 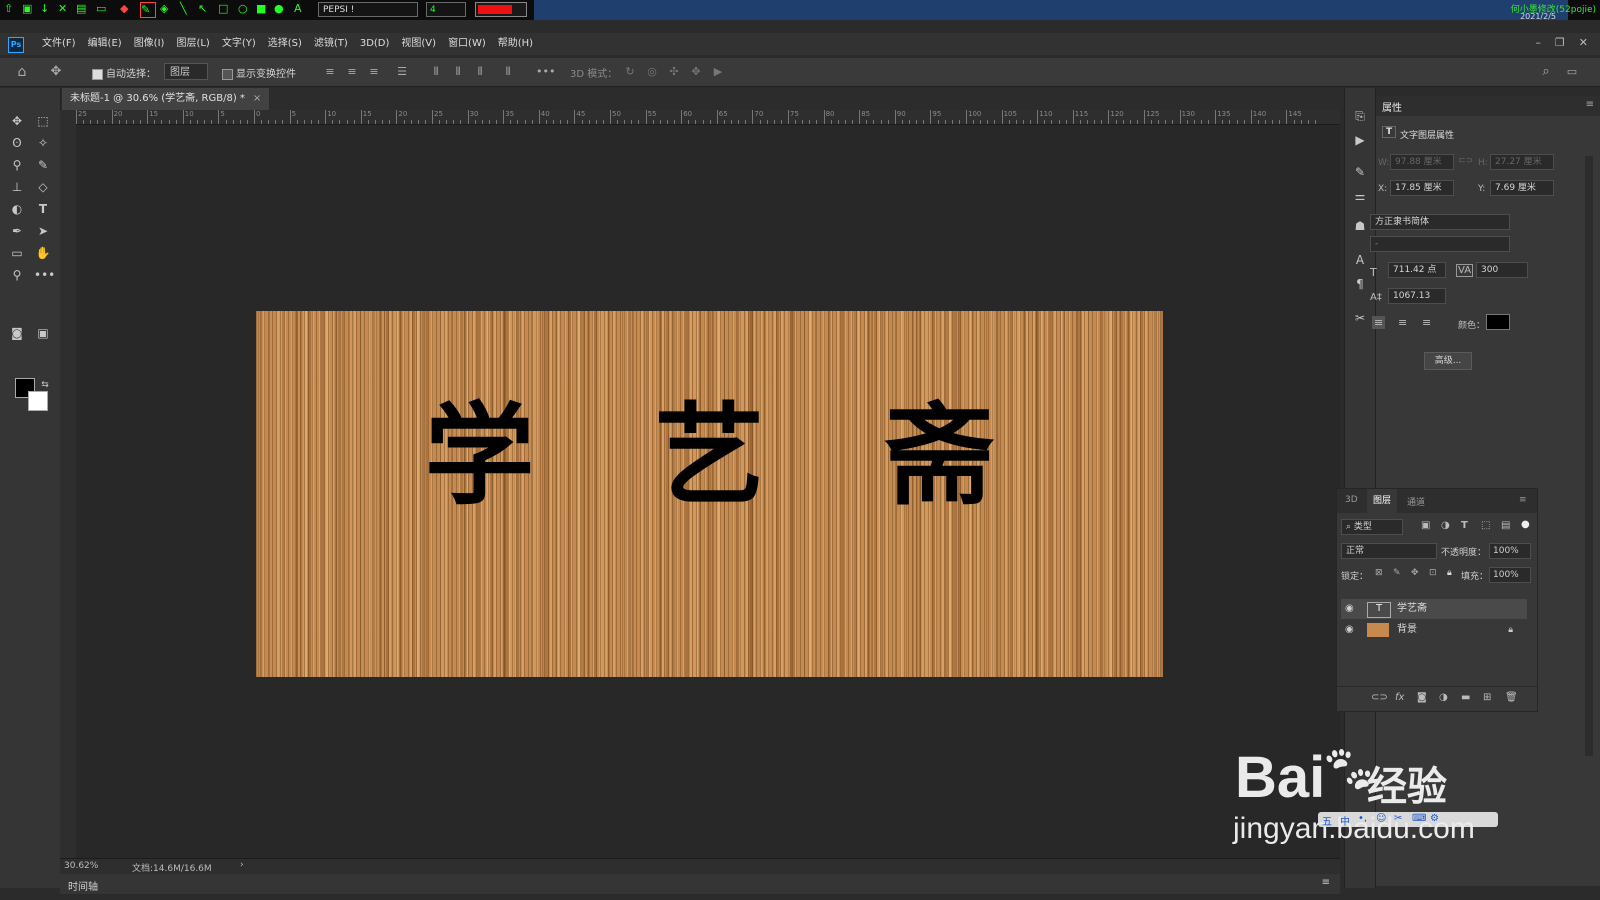 What do you see at coordinates (402, 72) in the screenshot?
I see `distribute-icon: ☰` at bounding box center [402, 72].